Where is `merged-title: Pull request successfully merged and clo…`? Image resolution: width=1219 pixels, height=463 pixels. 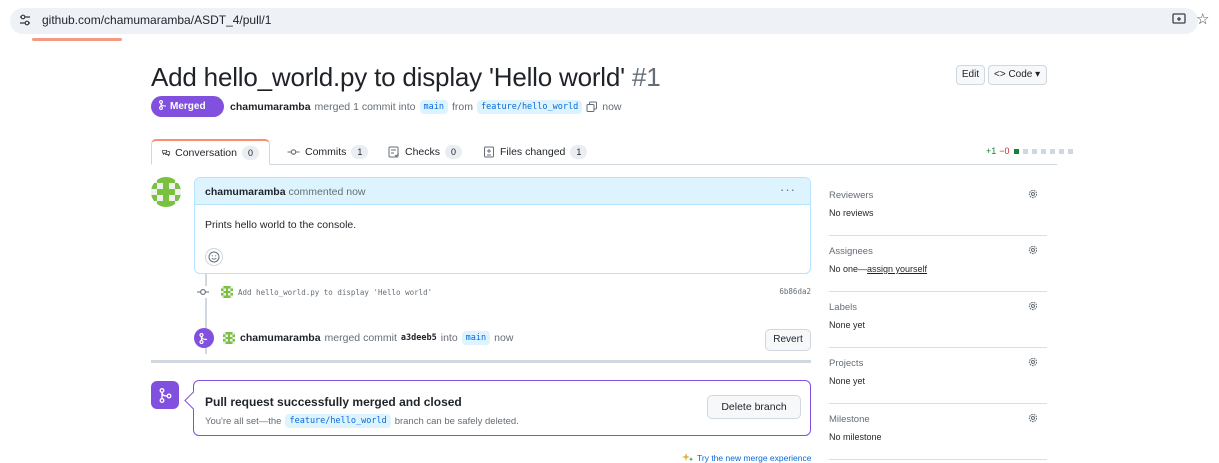 merged-title: Pull request successfully merged and clo… is located at coordinates (333, 402).